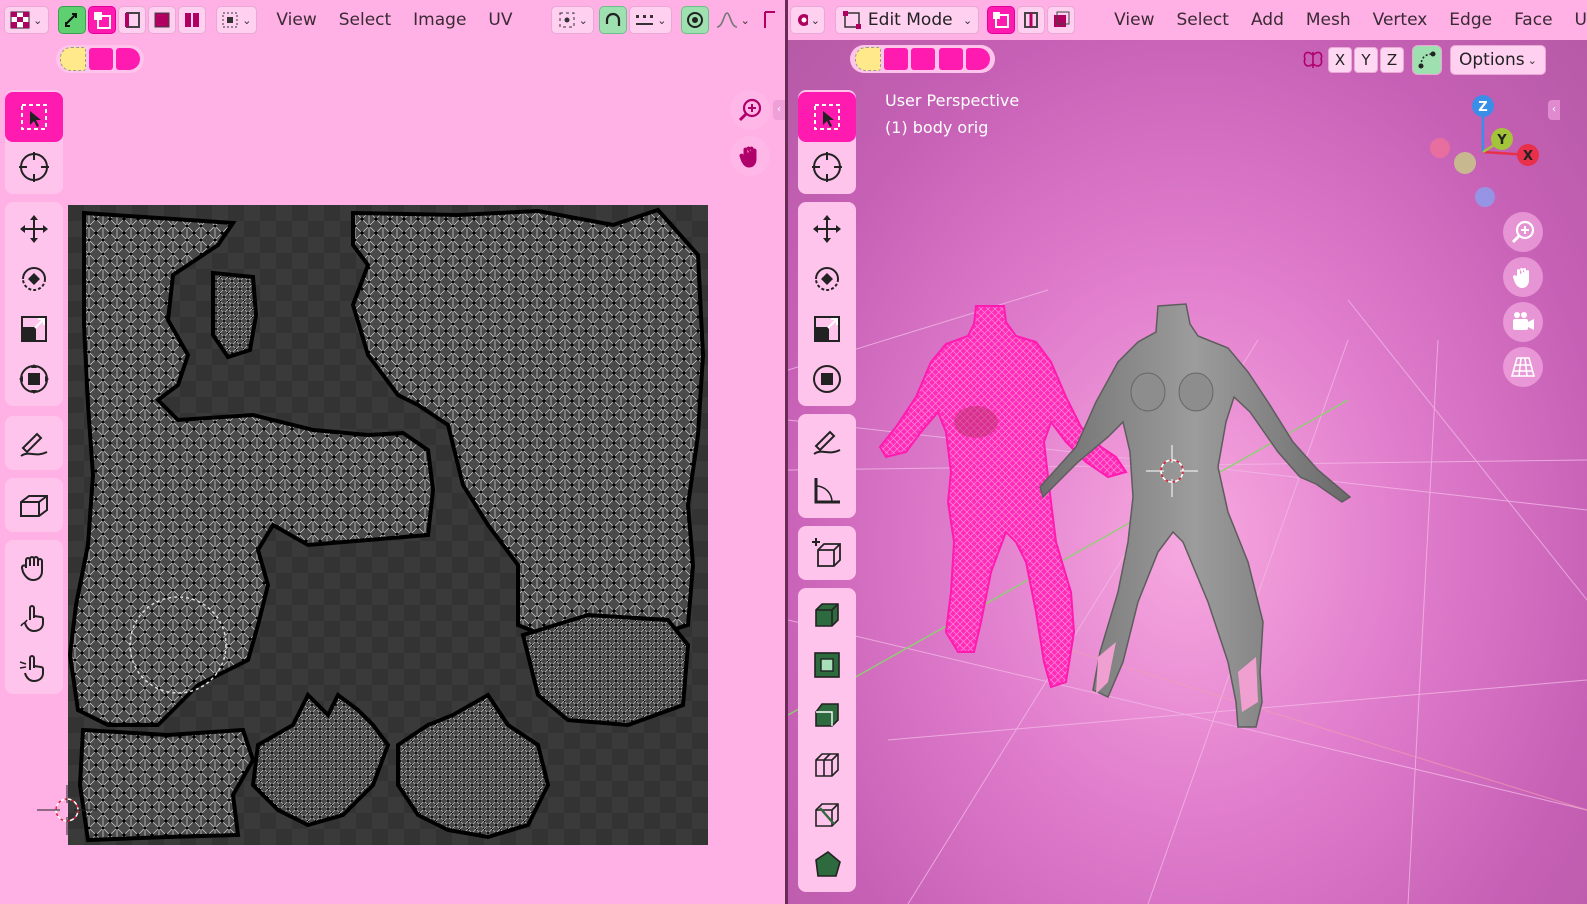 Image resolution: width=1587 pixels, height=904 pixels. I want to click on uv-pan-button, so click(750, 156).